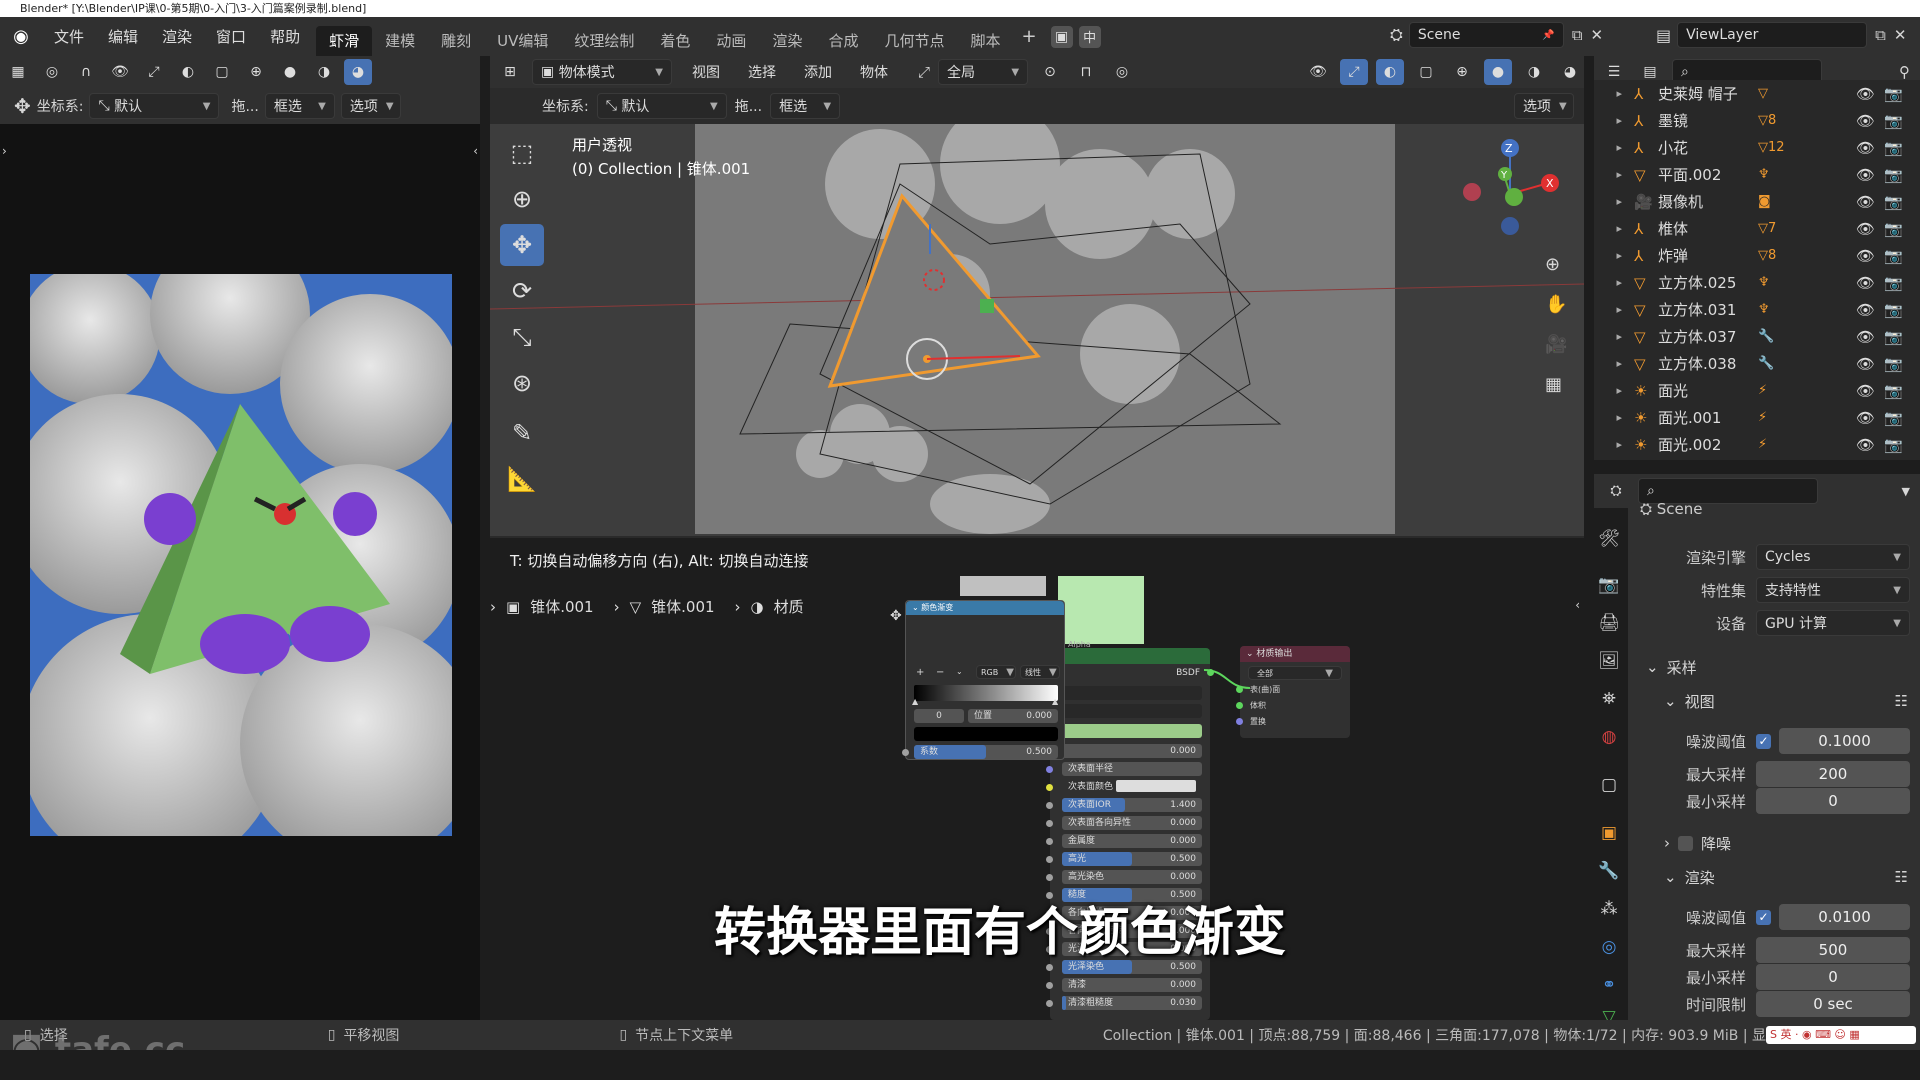 The width and height of the screenshot is (1920, 1080). I want to click on wireframe-shading-icon: ⊕, so click(256, 72).